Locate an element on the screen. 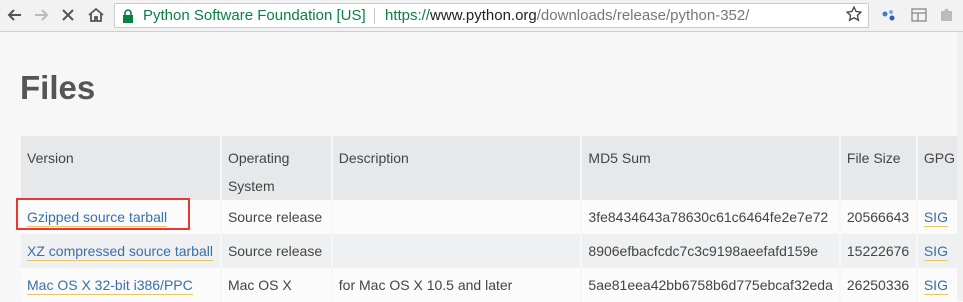 This screenshot has width=963, height=302. download-link-macos-32bit: Mac OS X 32-bit i386/PPC is located at coordinates (110, 286).